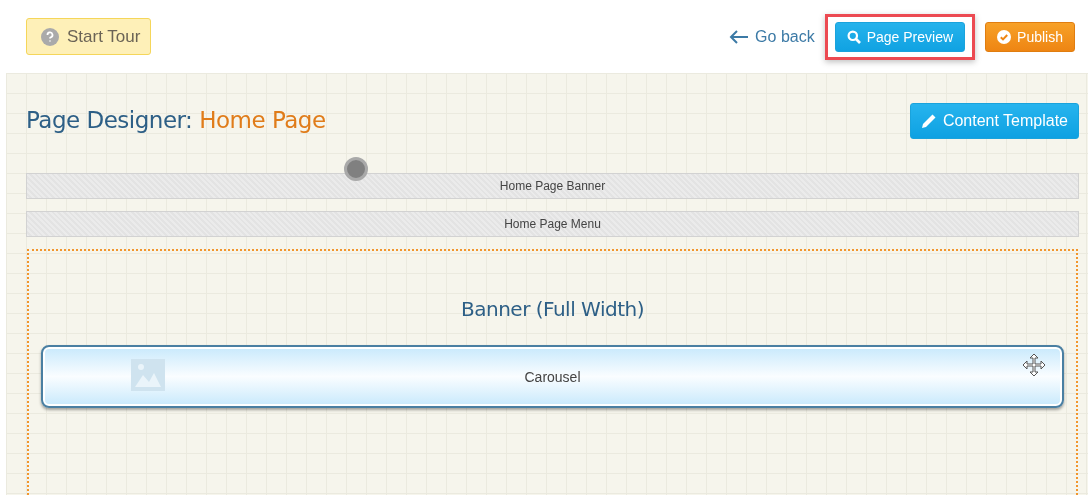 The width and height of the screenshot is (1088, 495). Describe the element at coordinates (552, 309) in the screenshot. I see `zone-title: Banner (Full Width)` at that location.